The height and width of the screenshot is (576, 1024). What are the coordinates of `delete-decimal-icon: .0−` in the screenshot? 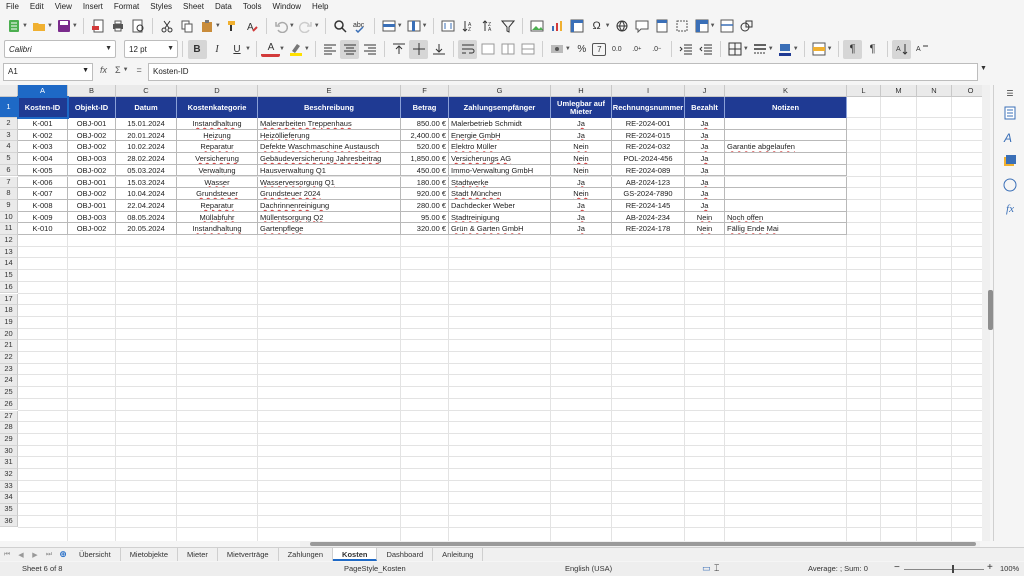 It's located at (656, 49).